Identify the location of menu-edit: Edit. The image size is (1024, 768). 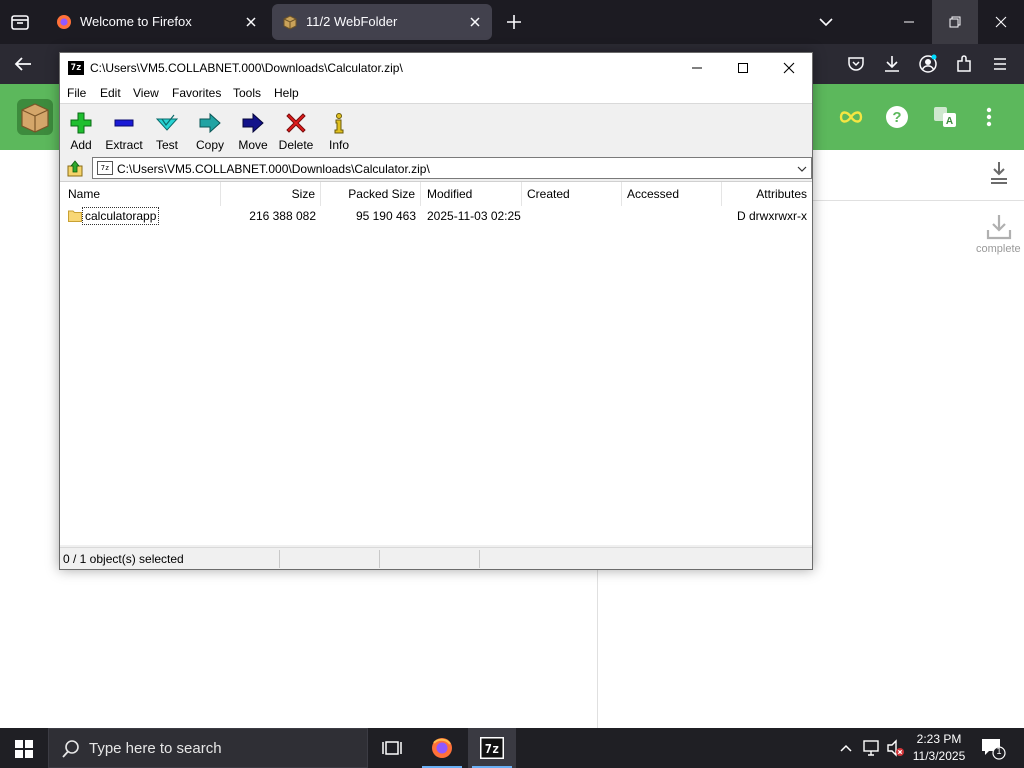
(110, 93).